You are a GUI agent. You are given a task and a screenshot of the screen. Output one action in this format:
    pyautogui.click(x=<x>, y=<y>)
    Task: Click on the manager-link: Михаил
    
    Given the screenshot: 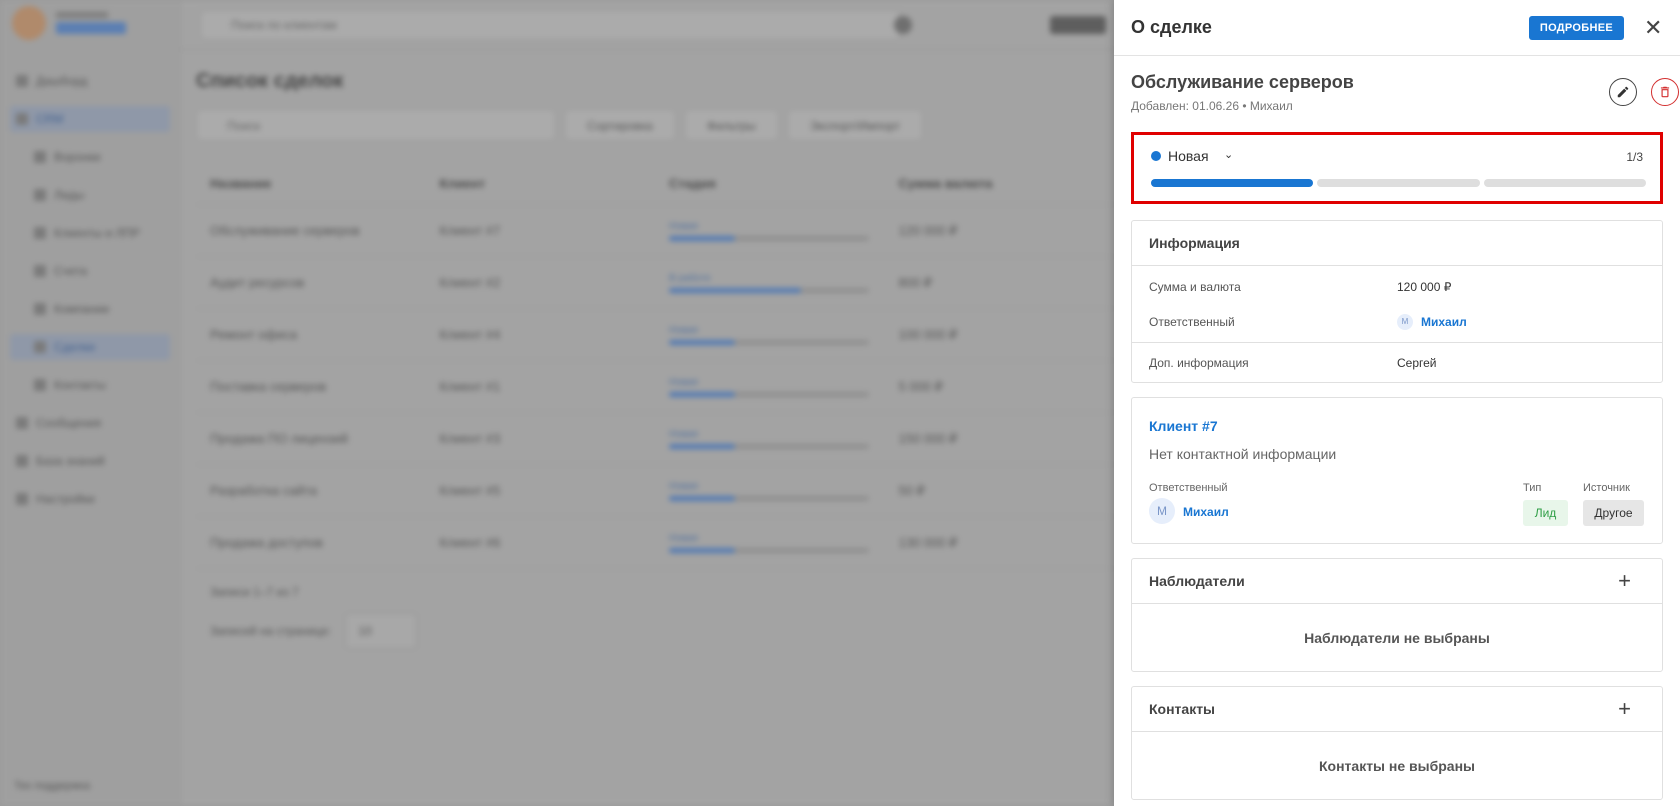 What is the action you would take?
    pyautogui.click(x=1444, y=322)
    